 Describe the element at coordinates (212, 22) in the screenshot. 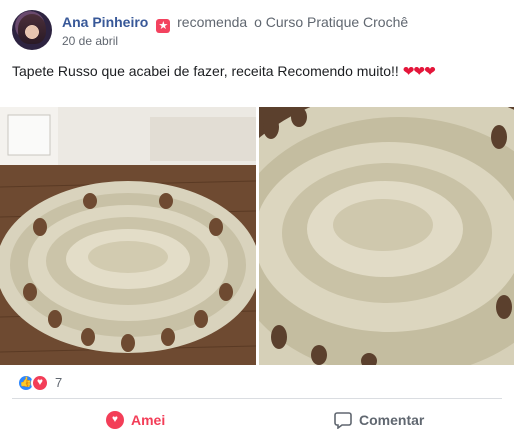

I see `recommends-text: recomenda` at that location.